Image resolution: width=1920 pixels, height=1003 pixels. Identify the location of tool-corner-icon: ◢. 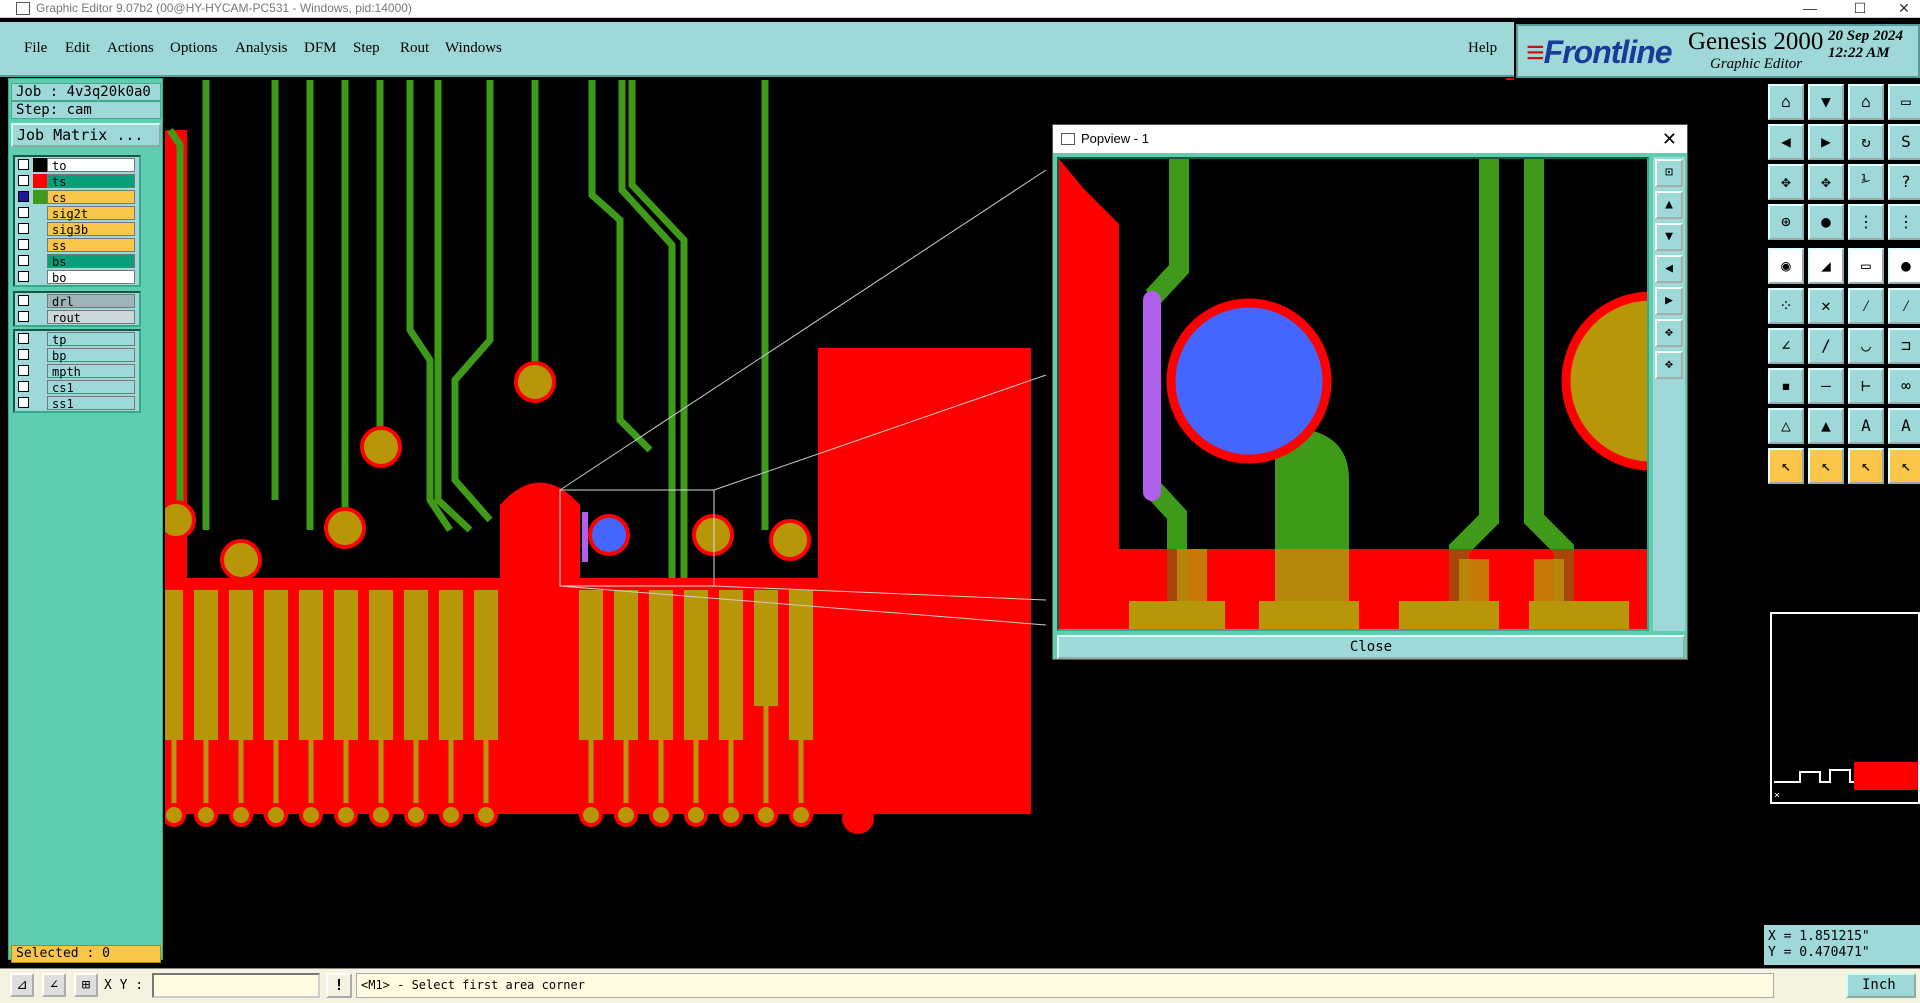
(1826, 266).